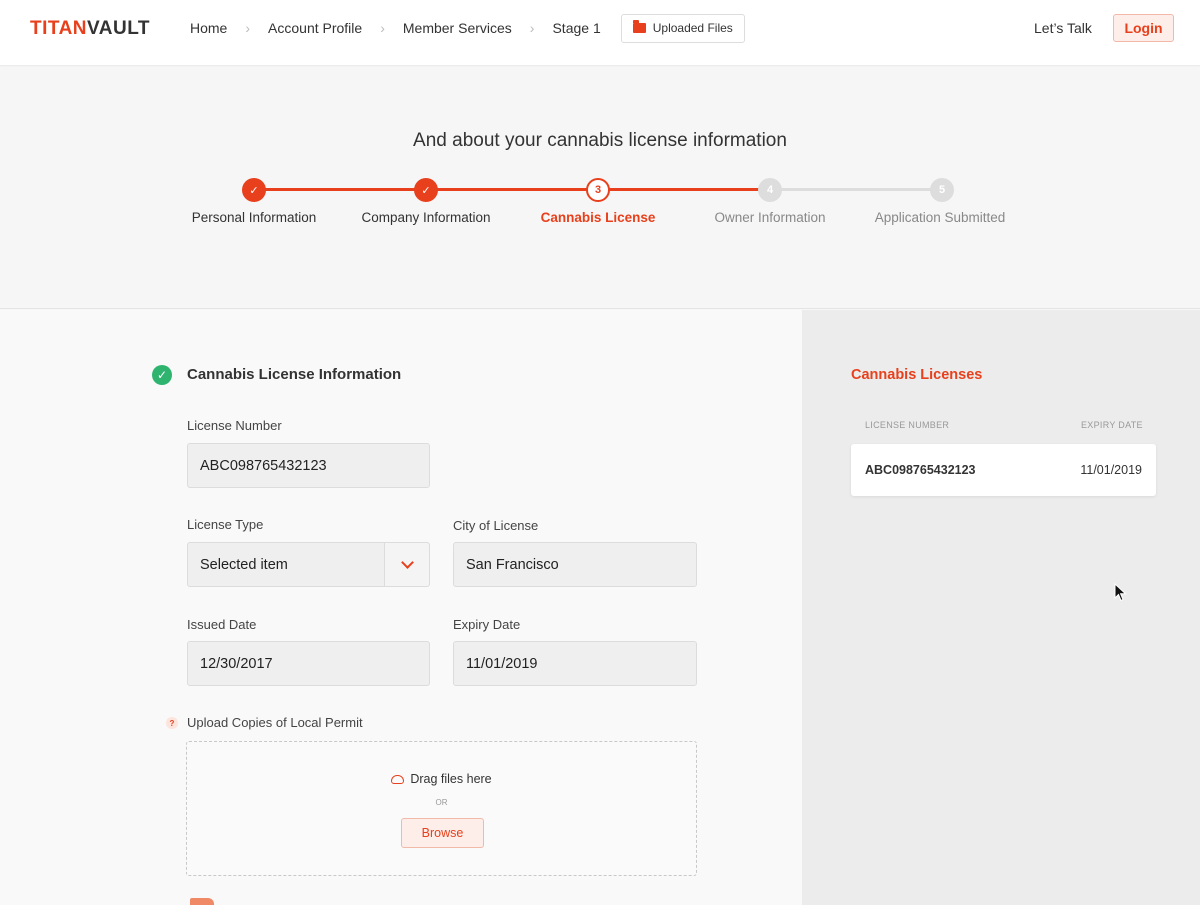 This screenshot has height=905, width=1200. What do you see at coordinates (162, 375) in the screenshot?
I see `section-complete-check-icon: ✓` at bounding box center [162, 375].